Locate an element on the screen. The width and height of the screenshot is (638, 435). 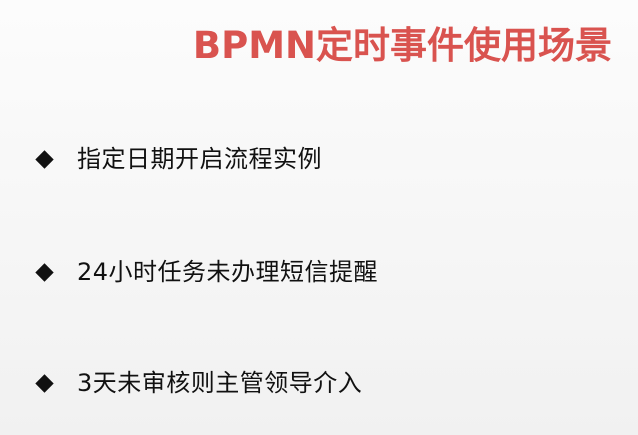
bullet-item: 3天未审核则主管领导介入 is located at coordinates (198, 383).